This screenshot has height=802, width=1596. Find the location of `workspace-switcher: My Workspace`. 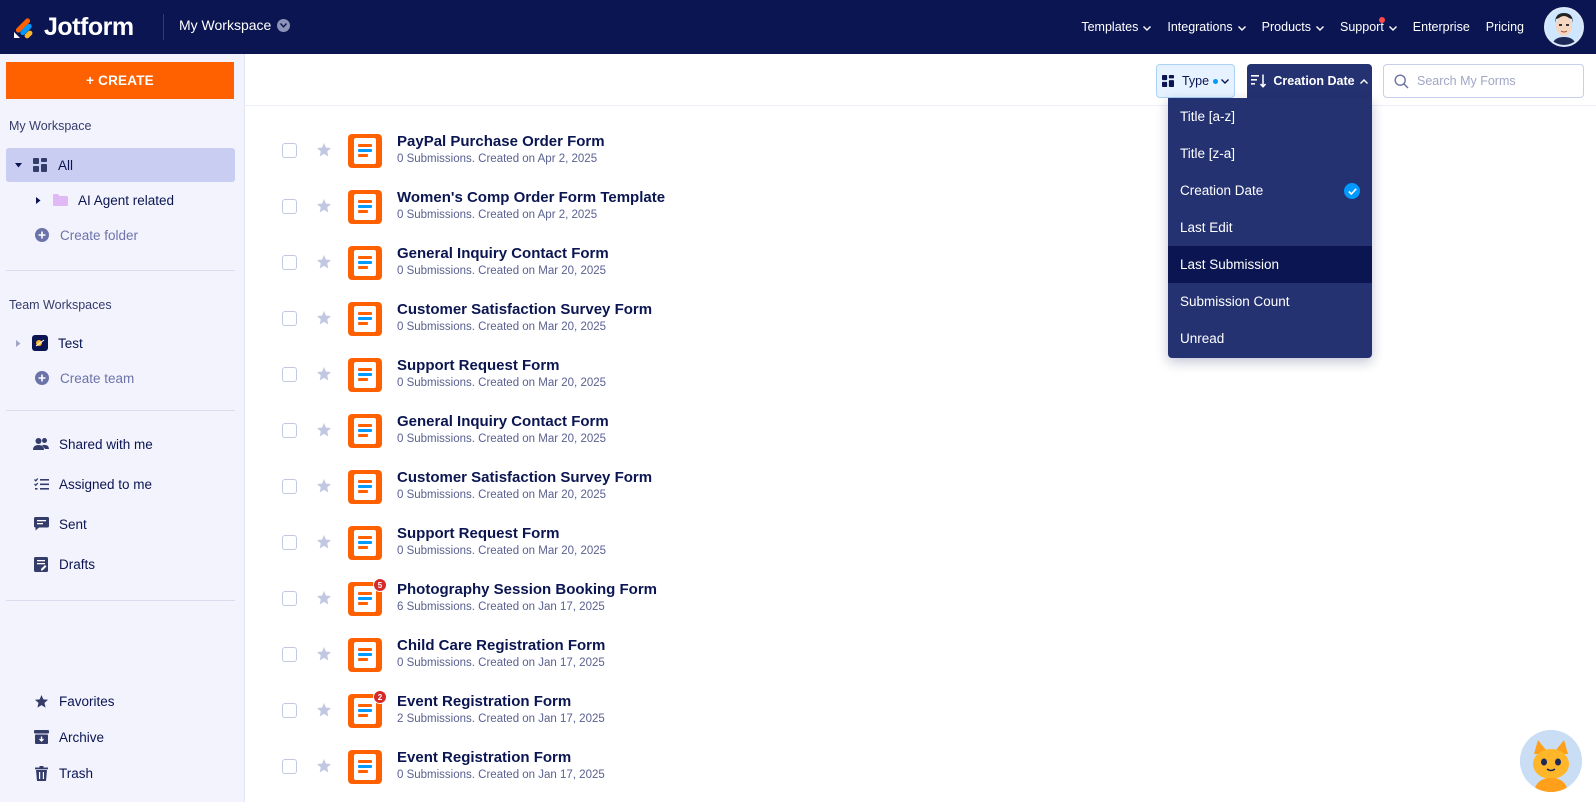

workspace-switcher: My Workspace is located at coordinates (235, 25).